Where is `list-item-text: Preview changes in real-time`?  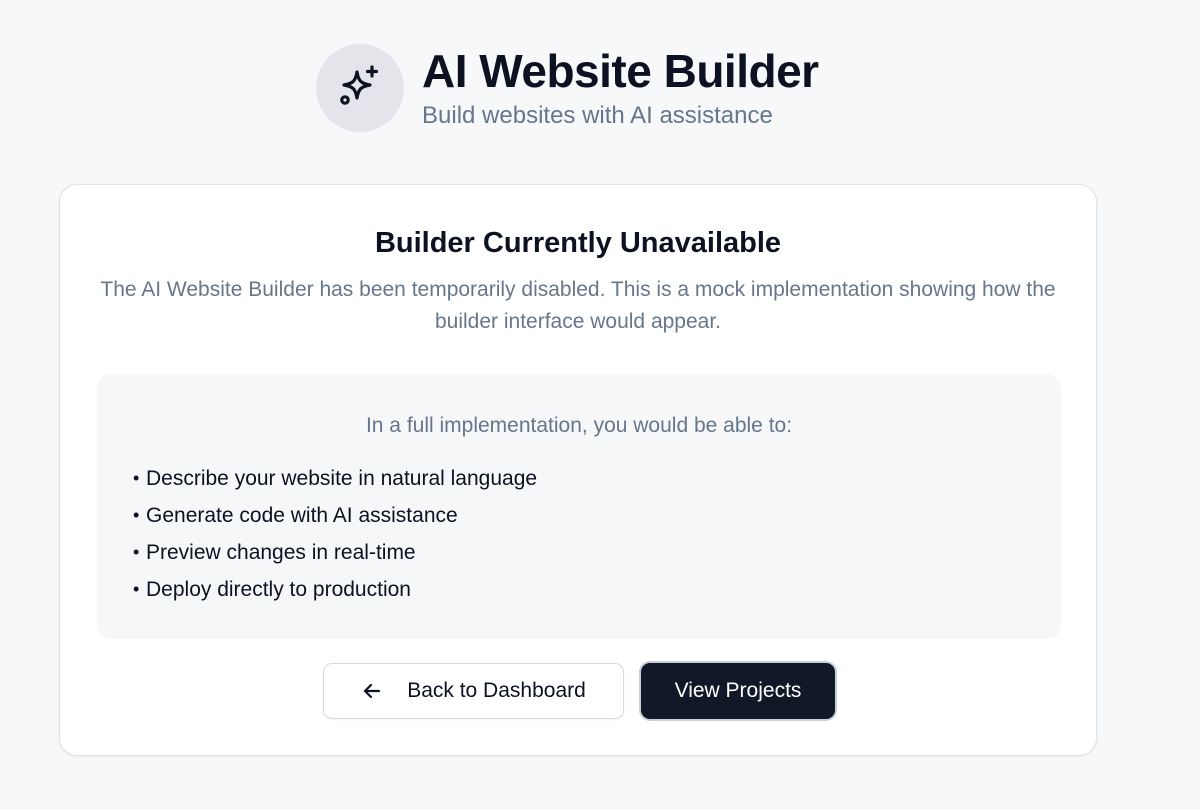
list-item-text: Preview changes in real-time is located at coordinates (281, 552).